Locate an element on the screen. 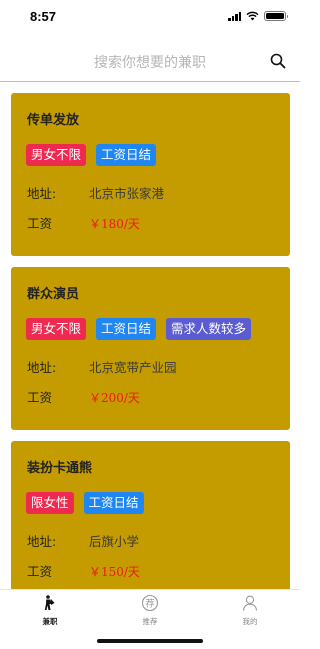 This screenshot has width=320, height=649. job-address-row: 地址: 后旗小学 is located at coordinates (83, 540).